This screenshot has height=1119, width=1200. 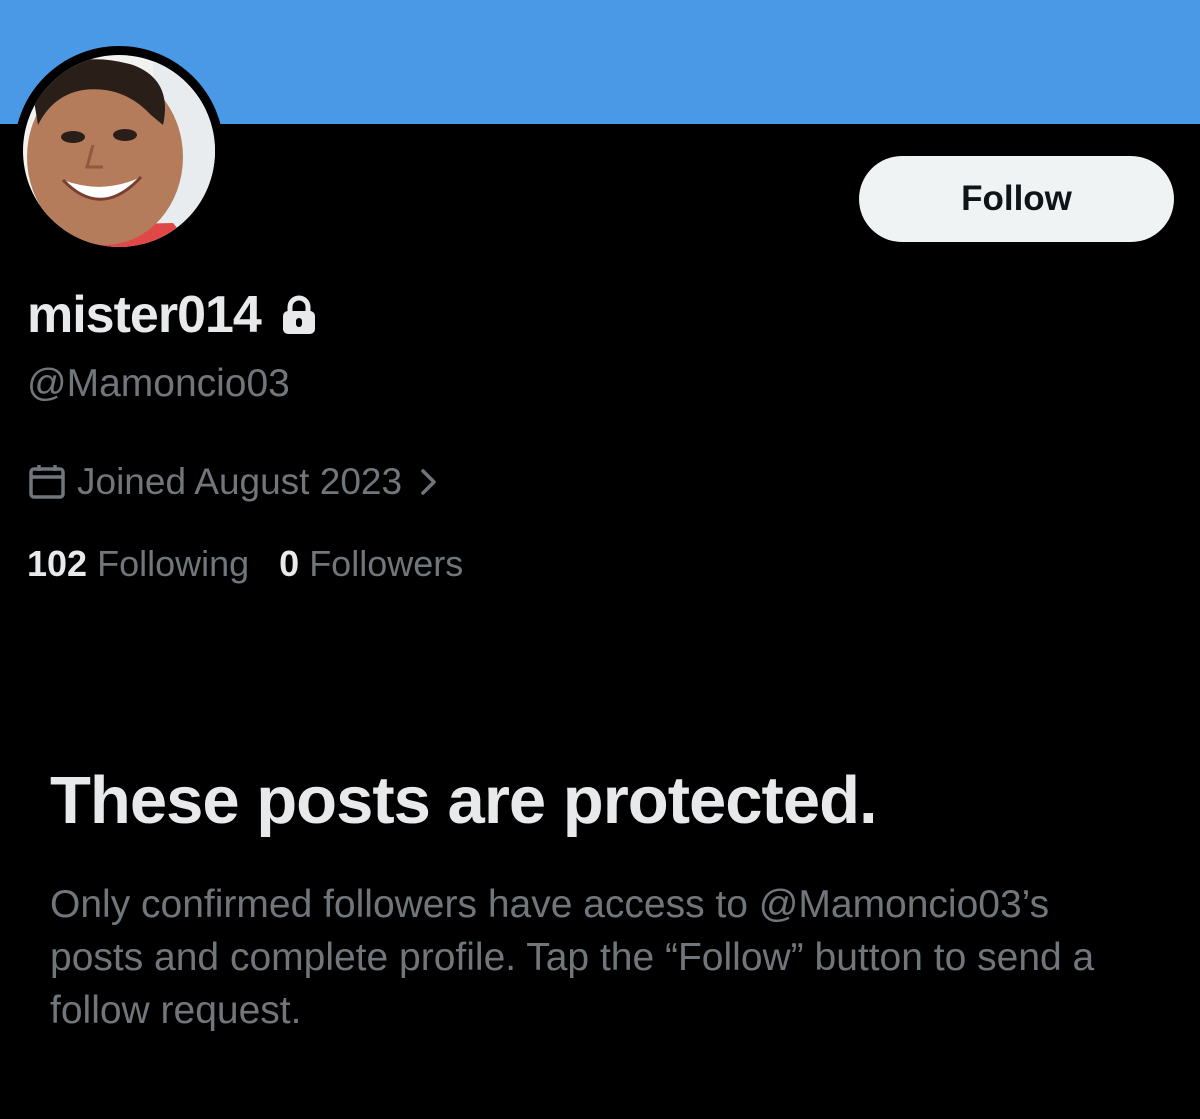 What do you see at coordinates (464, 800) in the screenshot?
I see `protected-title: These posts are protected.` at bounding box center [464, 800].